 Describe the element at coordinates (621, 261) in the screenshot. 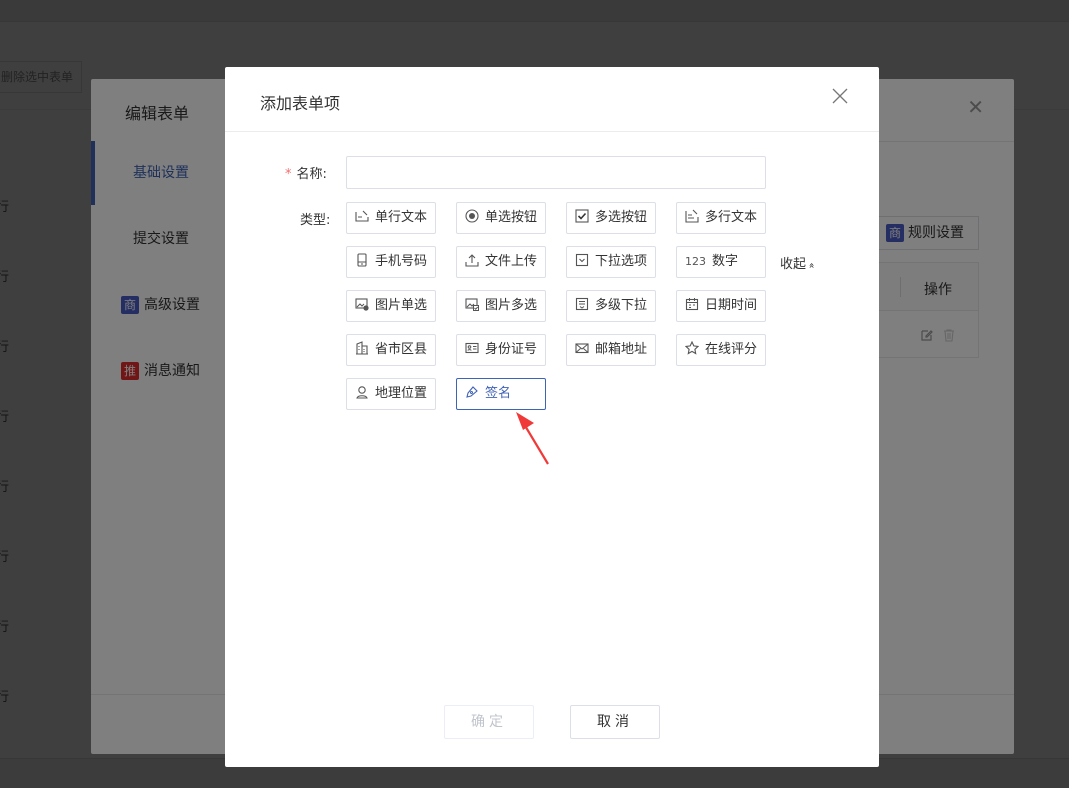

I see `type-label-text: 下拉选项` at that location.